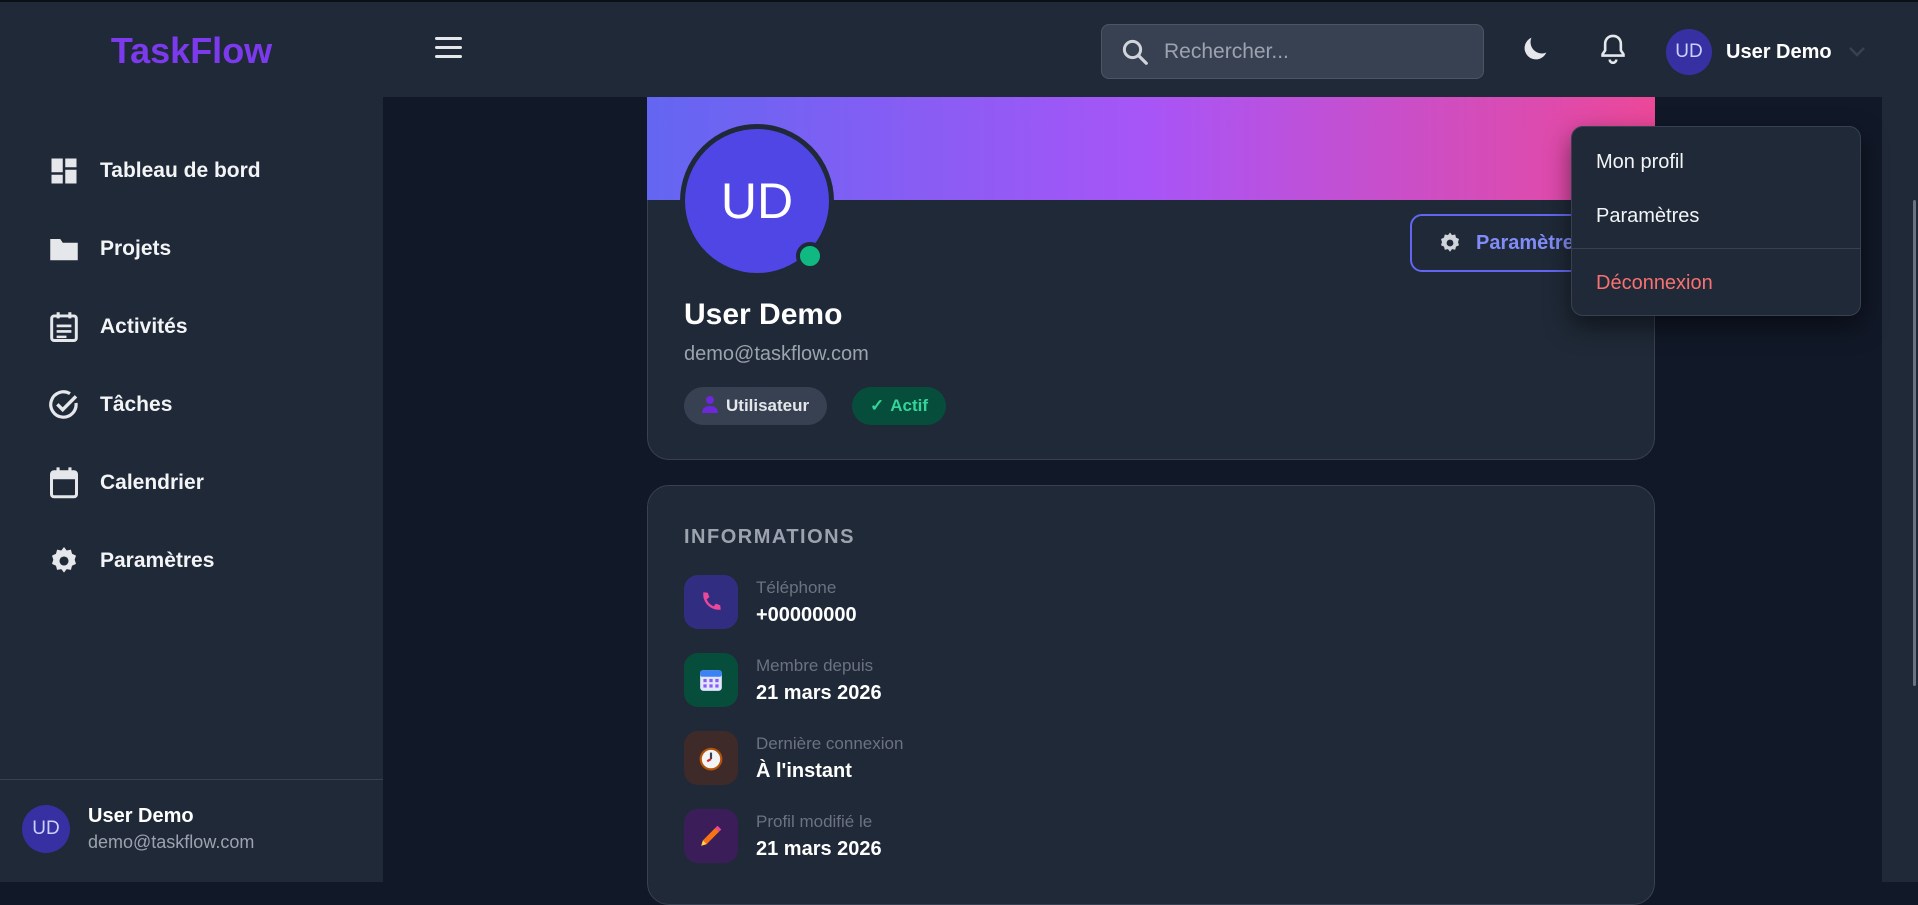 The width and height of the screenshot is (1918, 905). Describe the element at coordinates (1779, 51) in the screenshot. I see `user-name: User Demo` at that location.